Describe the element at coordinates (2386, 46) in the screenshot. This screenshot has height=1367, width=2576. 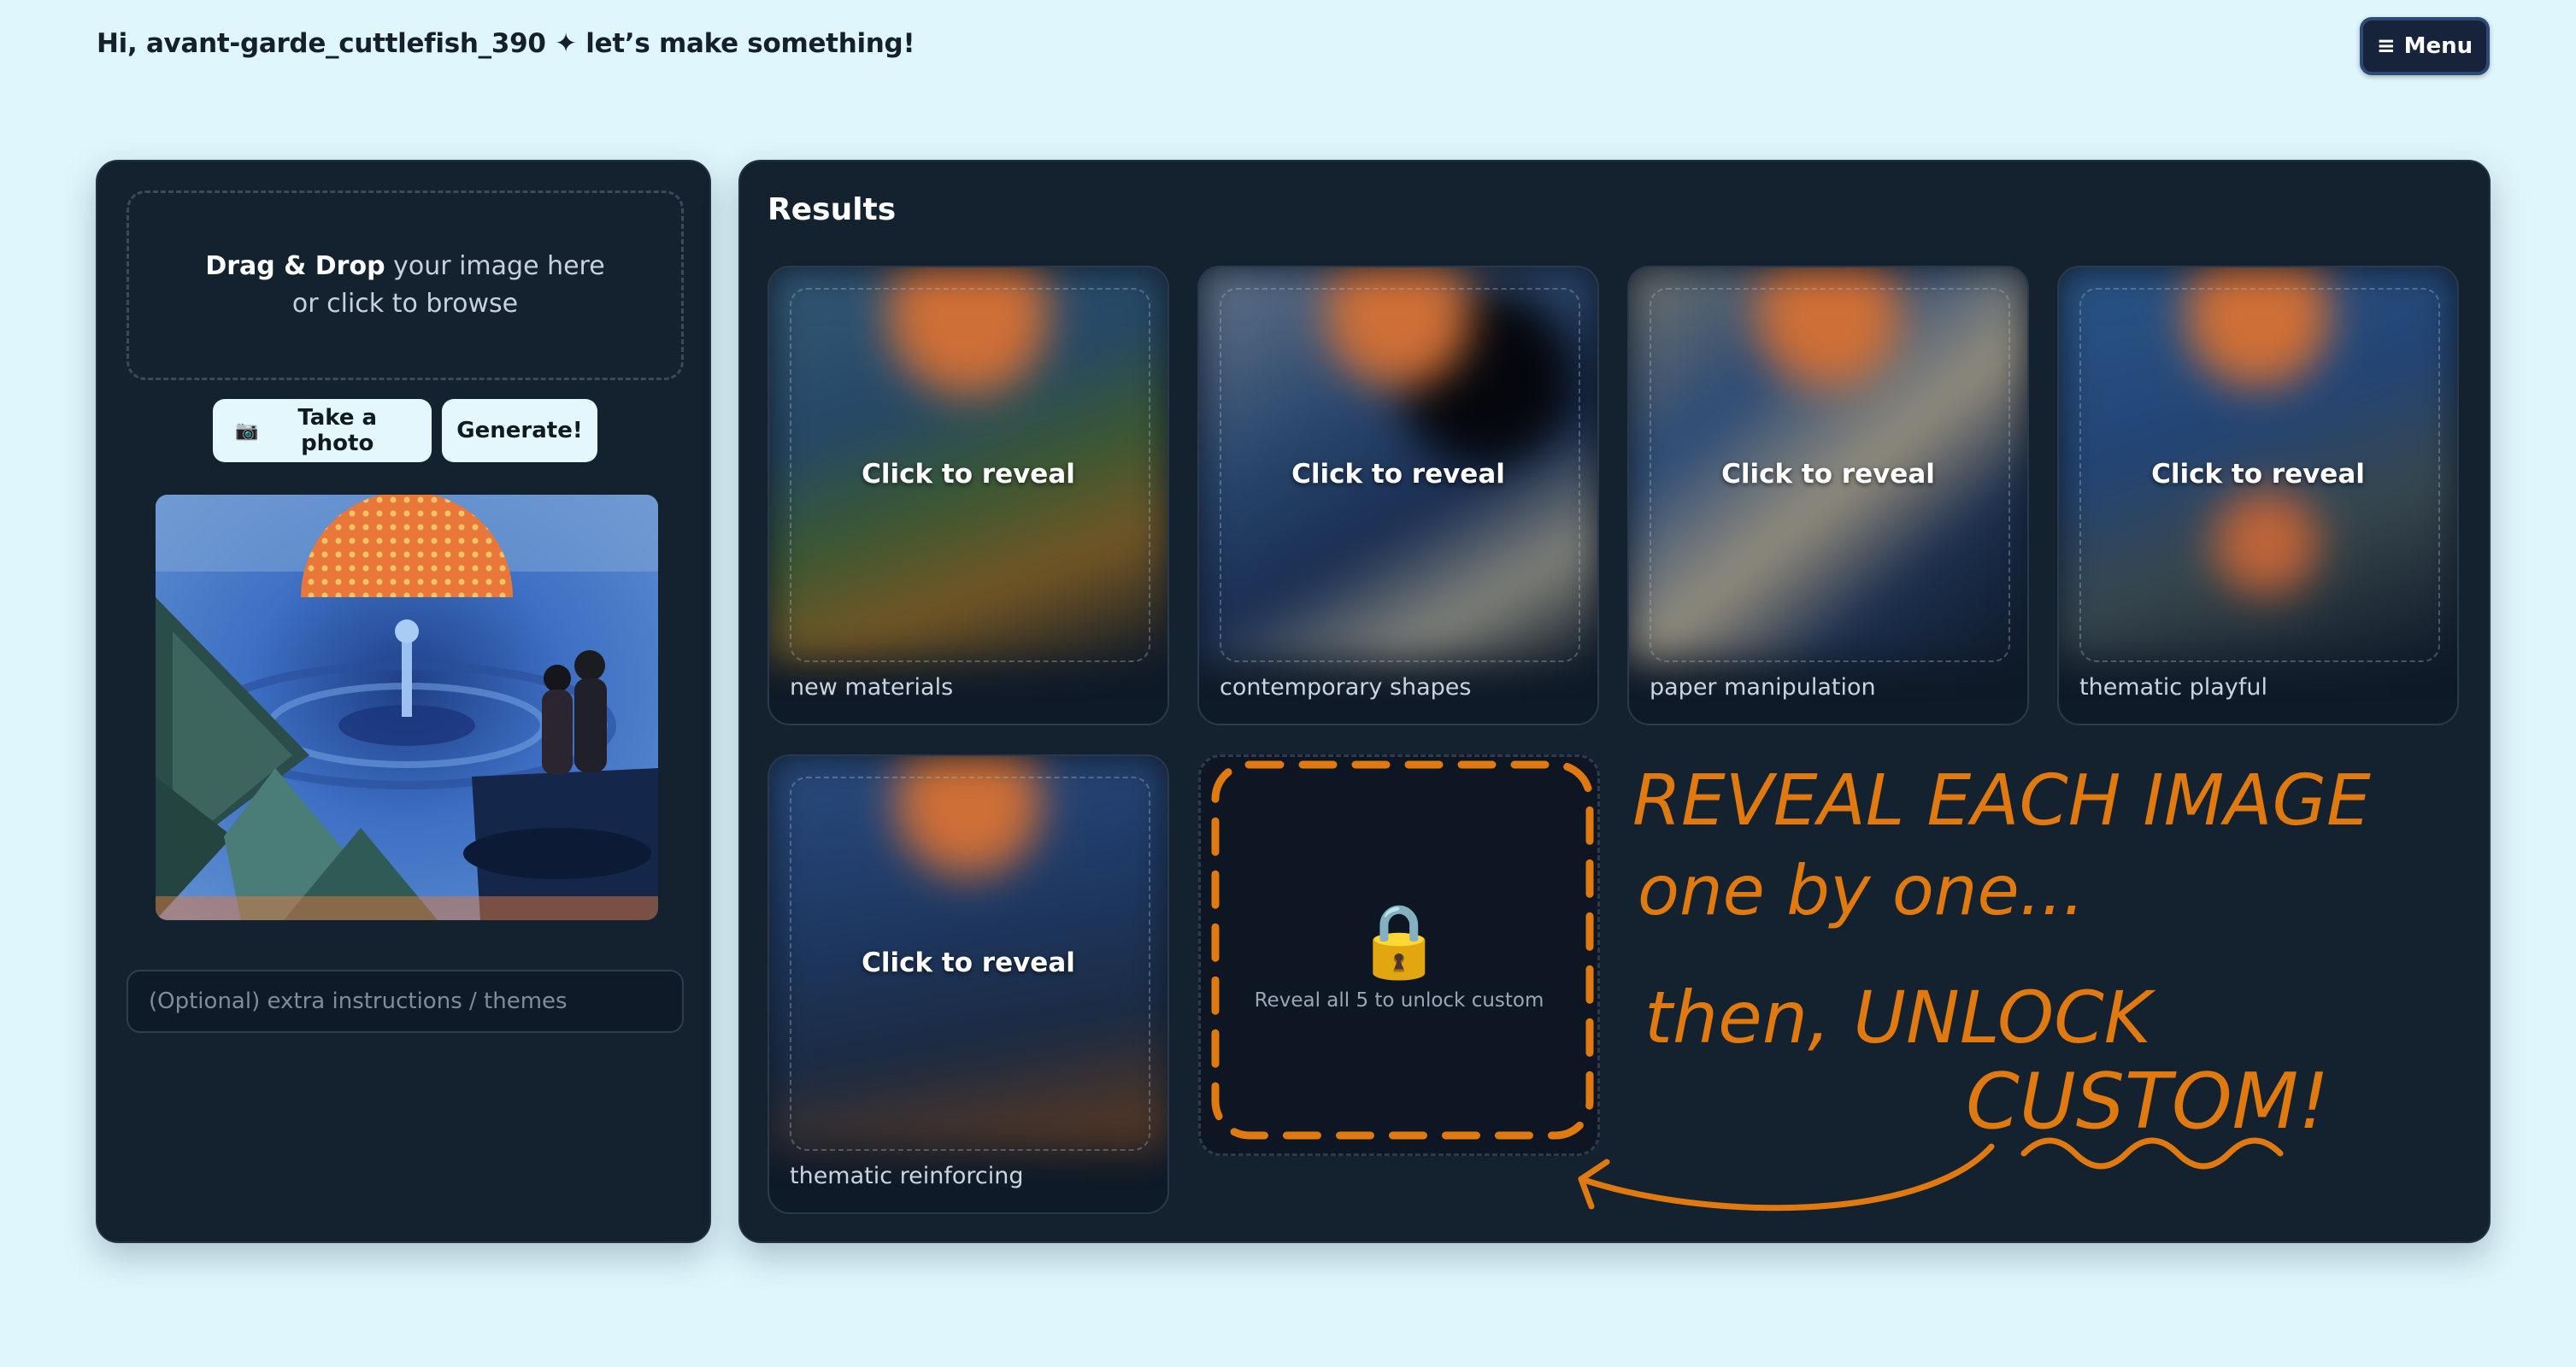
I see `hamburger-icon: ≡` at that location.